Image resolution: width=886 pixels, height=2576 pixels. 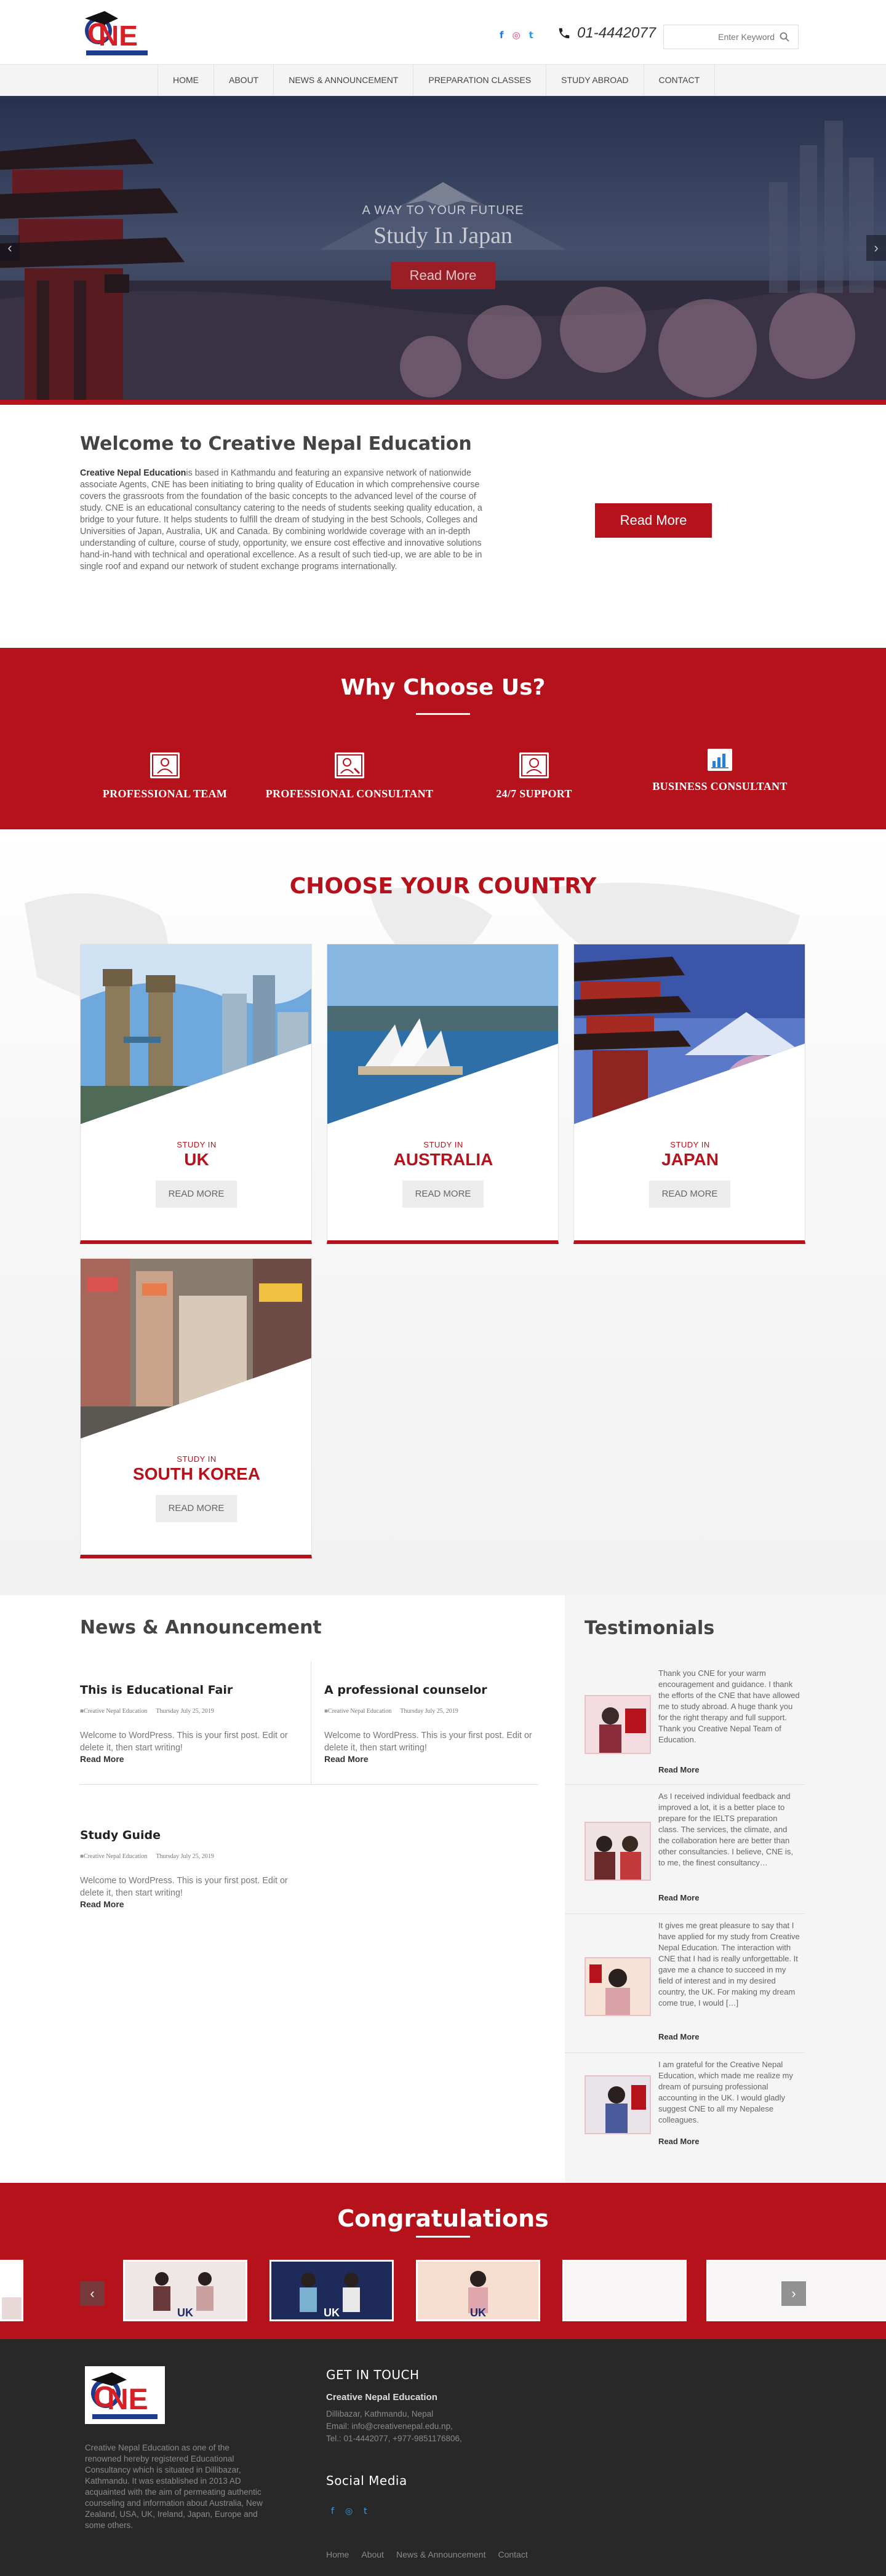 What do you see at coordinates (197, 1690) in the screenshot?
I see `post-title: This is Educational Fair` at bounding box center [197, 1690].